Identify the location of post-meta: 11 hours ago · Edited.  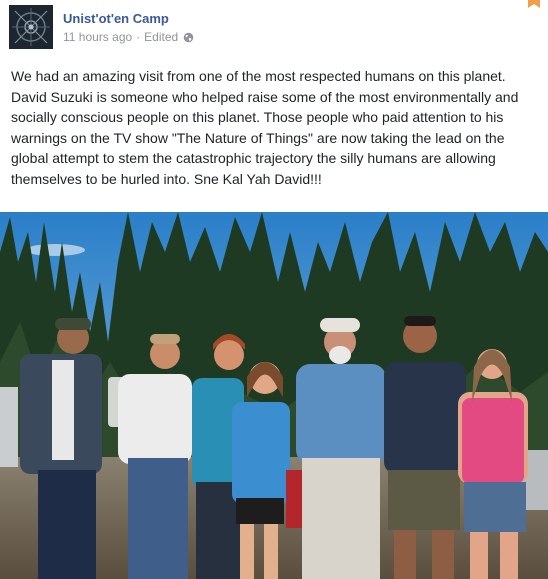
(128, 37).